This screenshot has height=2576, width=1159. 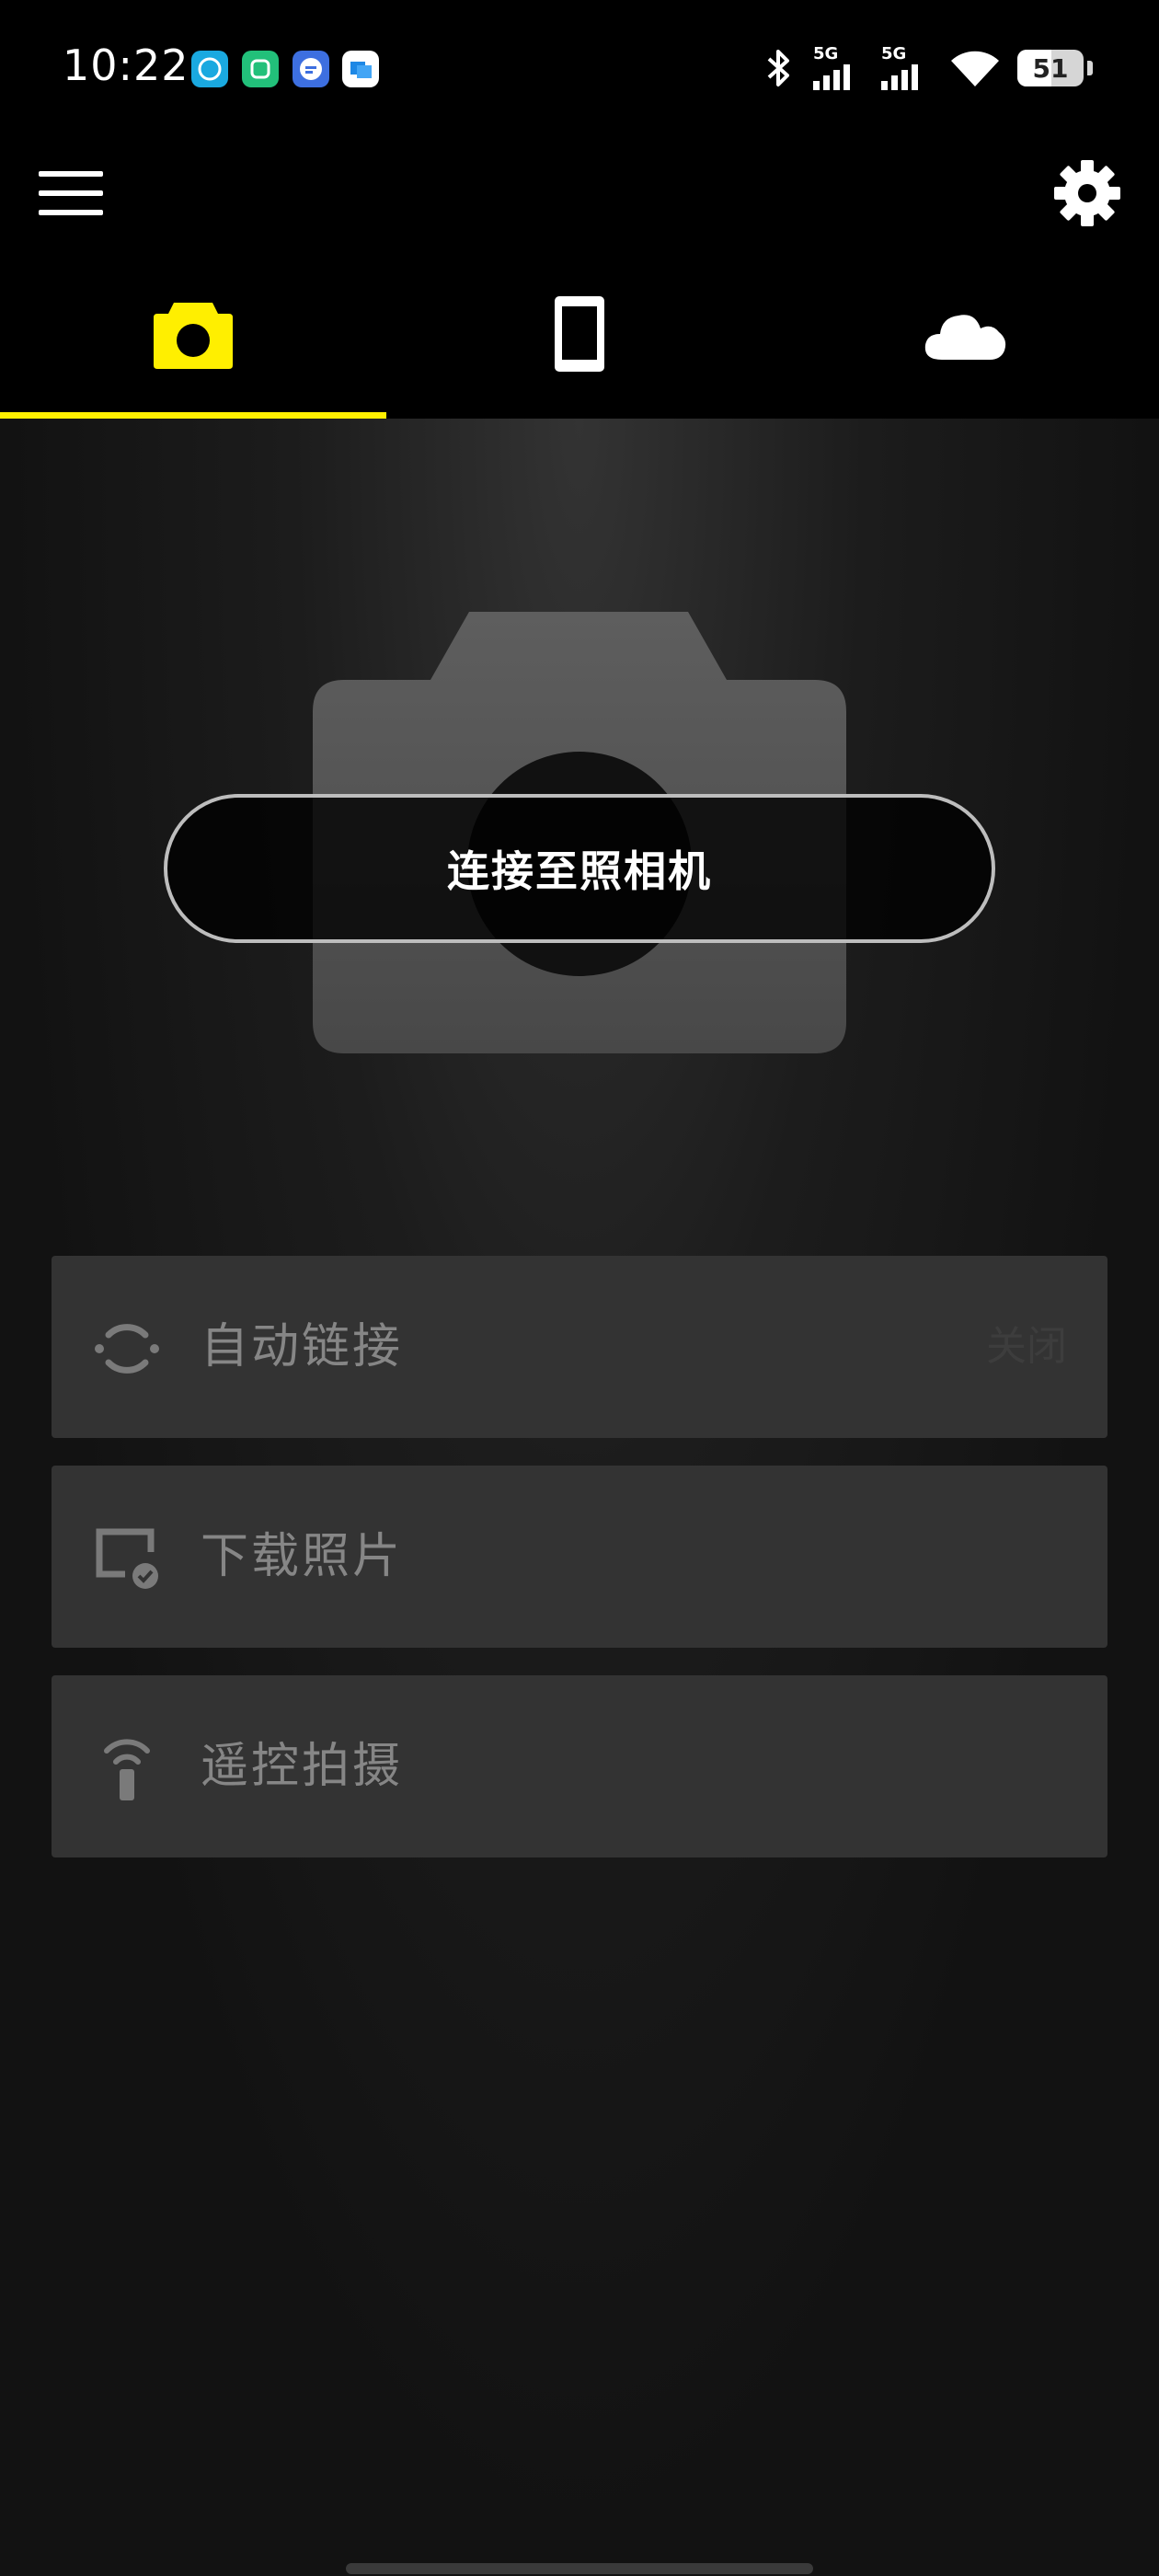 What do you see at coordinates (302, 1346) in the screenshot?
I see `list-item-label: 自动链接` at bounding box center [302, 1346].